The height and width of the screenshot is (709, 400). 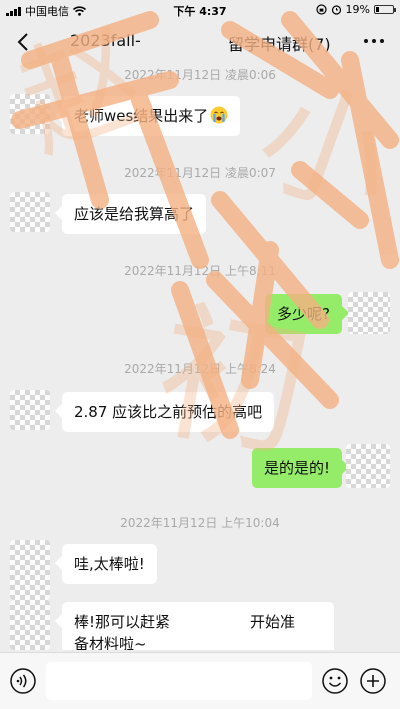 I want to click on rotation-lock-icon, so click(x=321, y=9).